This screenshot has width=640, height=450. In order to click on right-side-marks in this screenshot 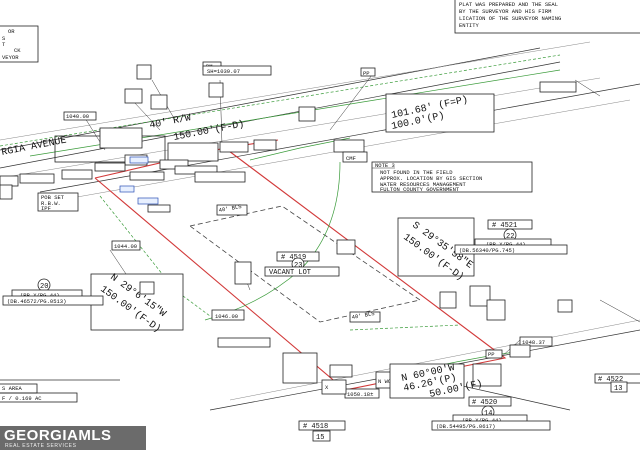, I will do `click(598, 201)`.